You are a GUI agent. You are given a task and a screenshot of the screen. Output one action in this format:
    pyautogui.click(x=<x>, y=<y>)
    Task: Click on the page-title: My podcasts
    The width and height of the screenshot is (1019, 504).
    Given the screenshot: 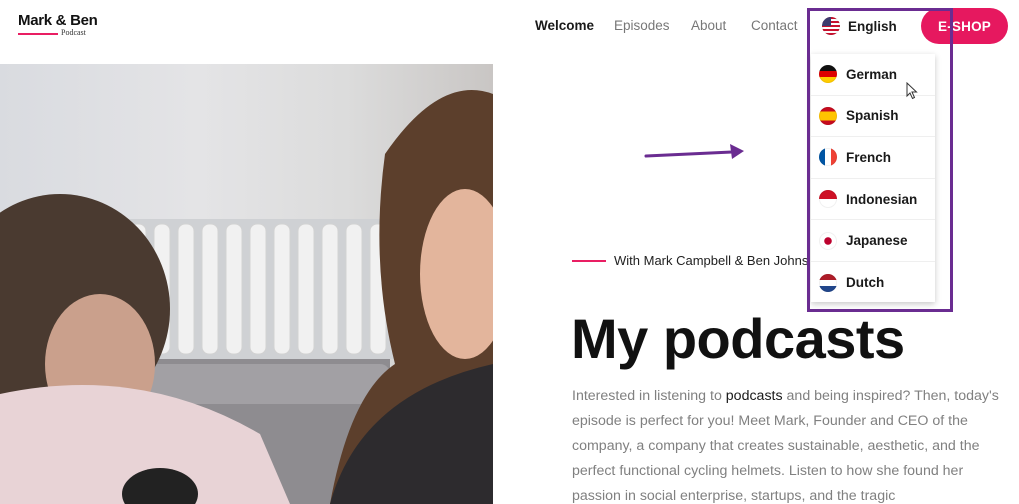 What is the action you would take?
    pyautogui.click(x=738, y=338)
    